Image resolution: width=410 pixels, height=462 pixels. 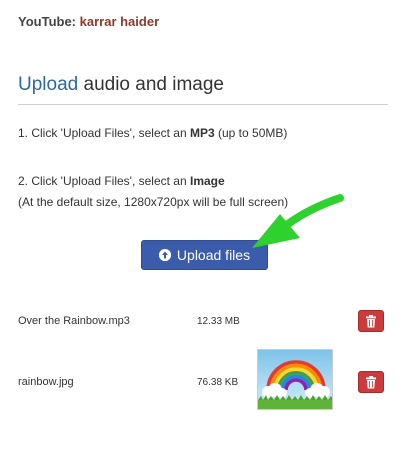 I want to click on file-row-image: rainbow.jpg 76.38 KB, so click(x=205, y=390).